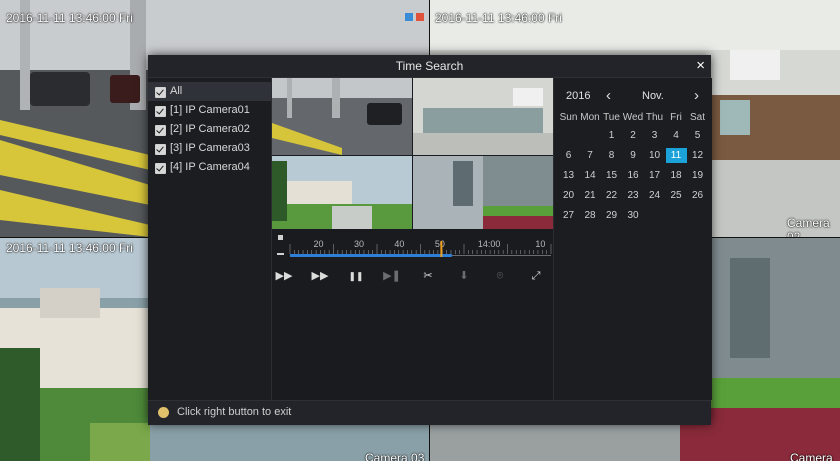  I want to click on camera-list-item: [3] IP Camera03, so click(209, 148).